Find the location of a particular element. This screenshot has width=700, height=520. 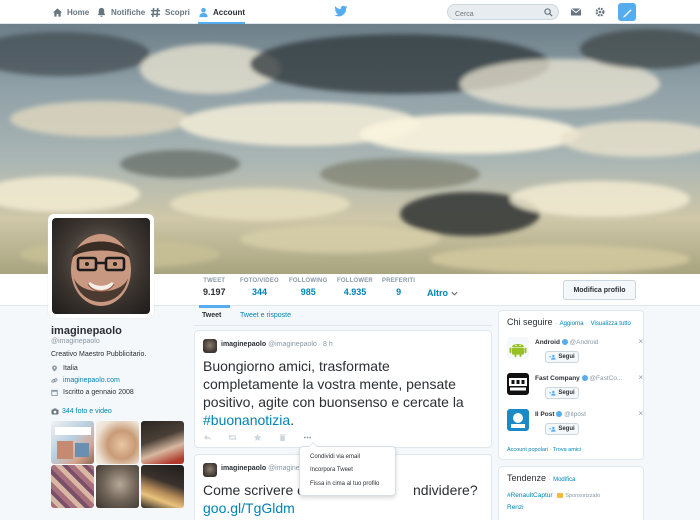

find-friends-link: Trova amici is located at coordinates (567, 450).